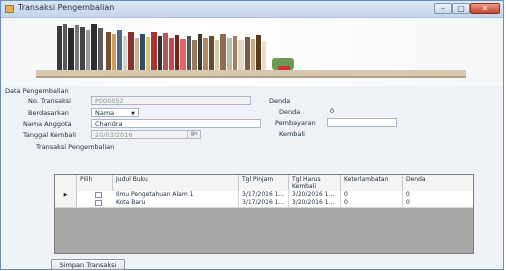 The image size is (506, 271). What do you see at coordinates (133, 113) in the screenshot?
I see `chevron-down-icon: ▼` at bounding box center [133, 113].